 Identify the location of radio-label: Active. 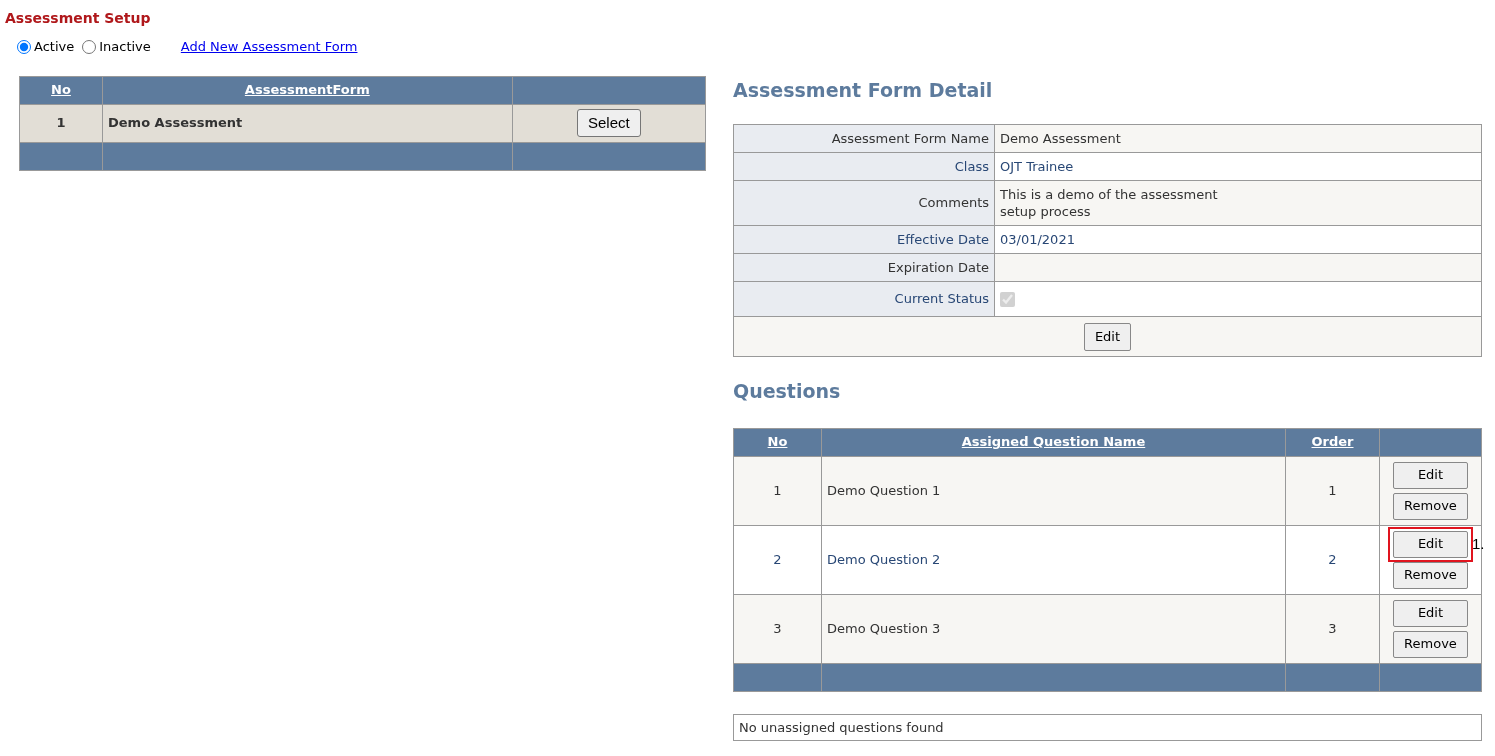
(54, 47).